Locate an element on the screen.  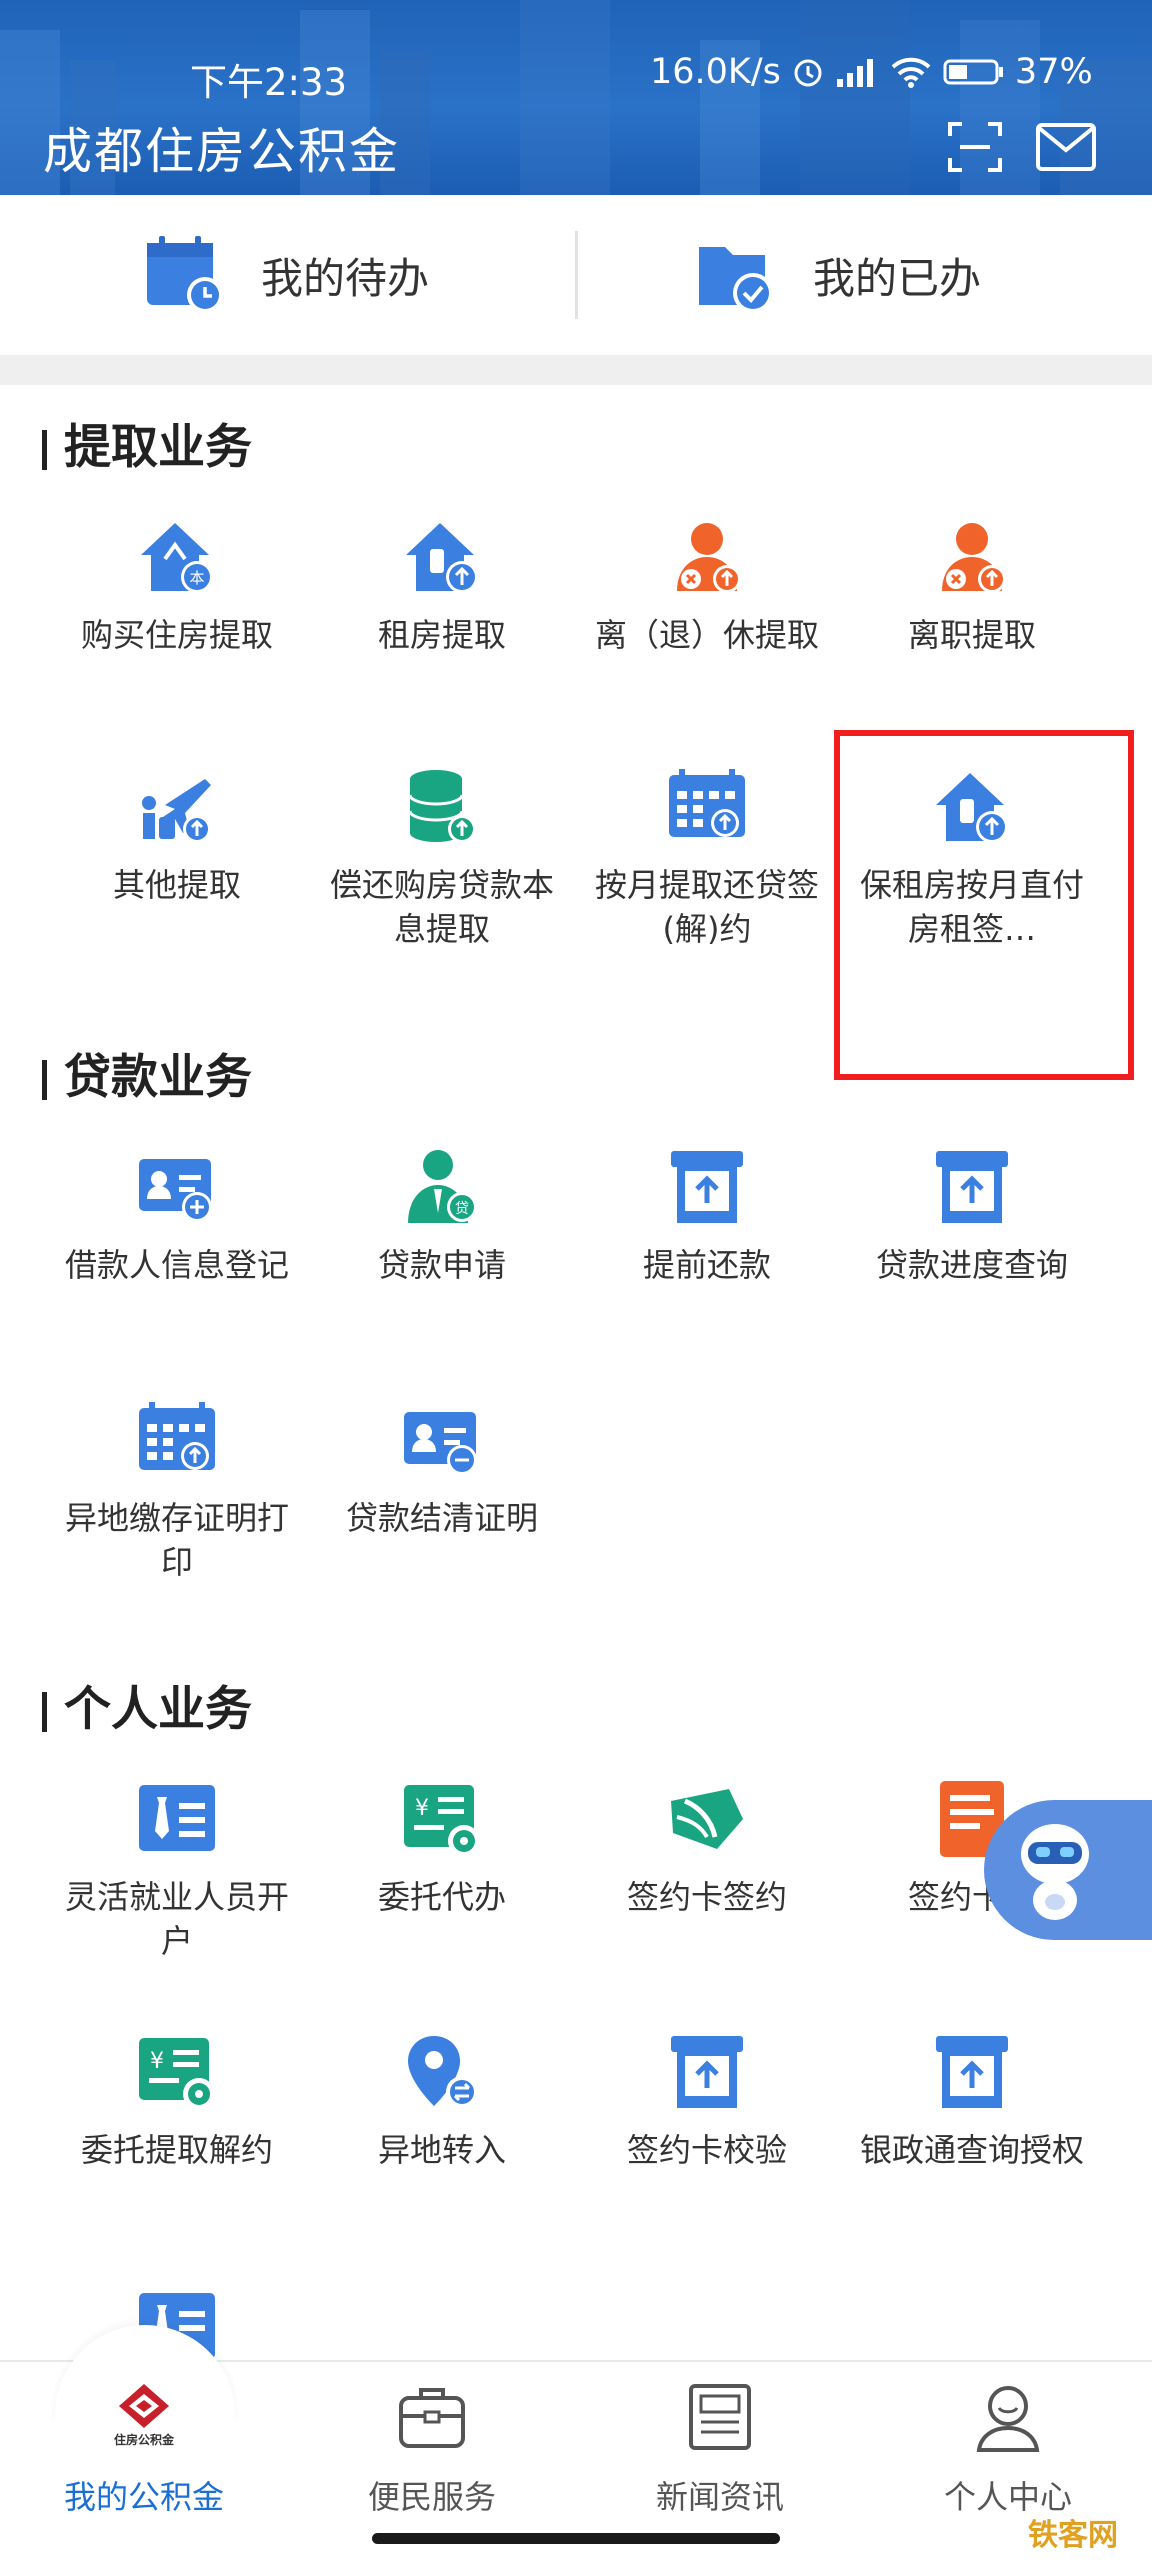
tile-resign-withdraw: 离职提取 is located at coordinates (972, 586).